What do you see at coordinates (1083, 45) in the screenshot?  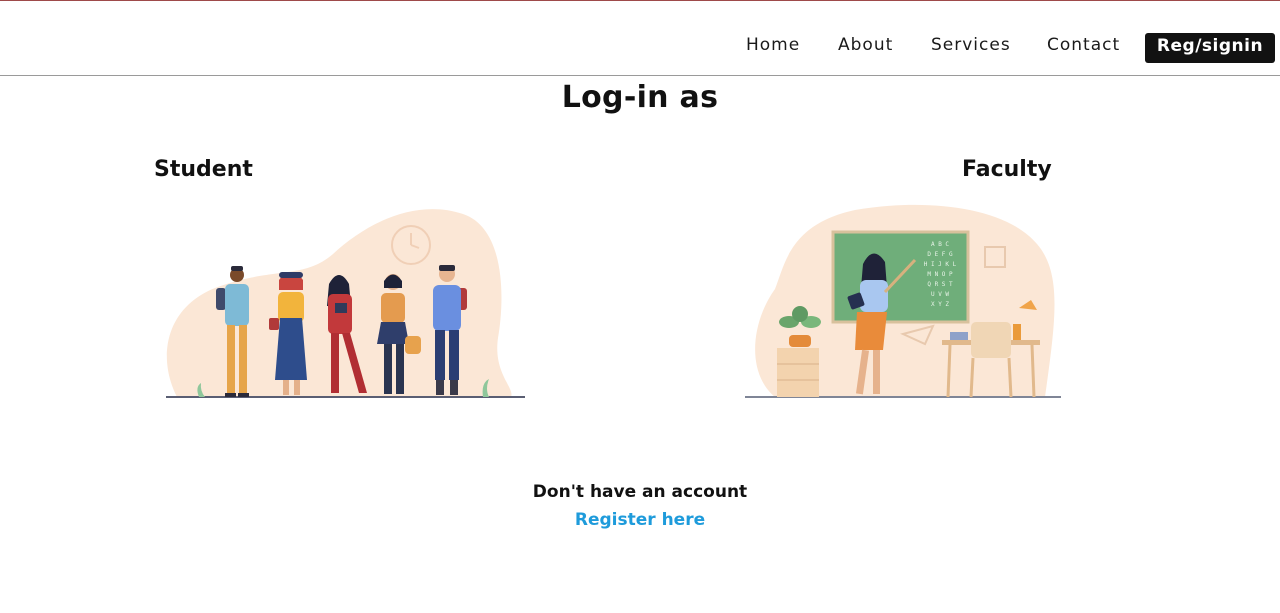 I see `nav-contact-link: Contact` at bounding box center [1083, 45].